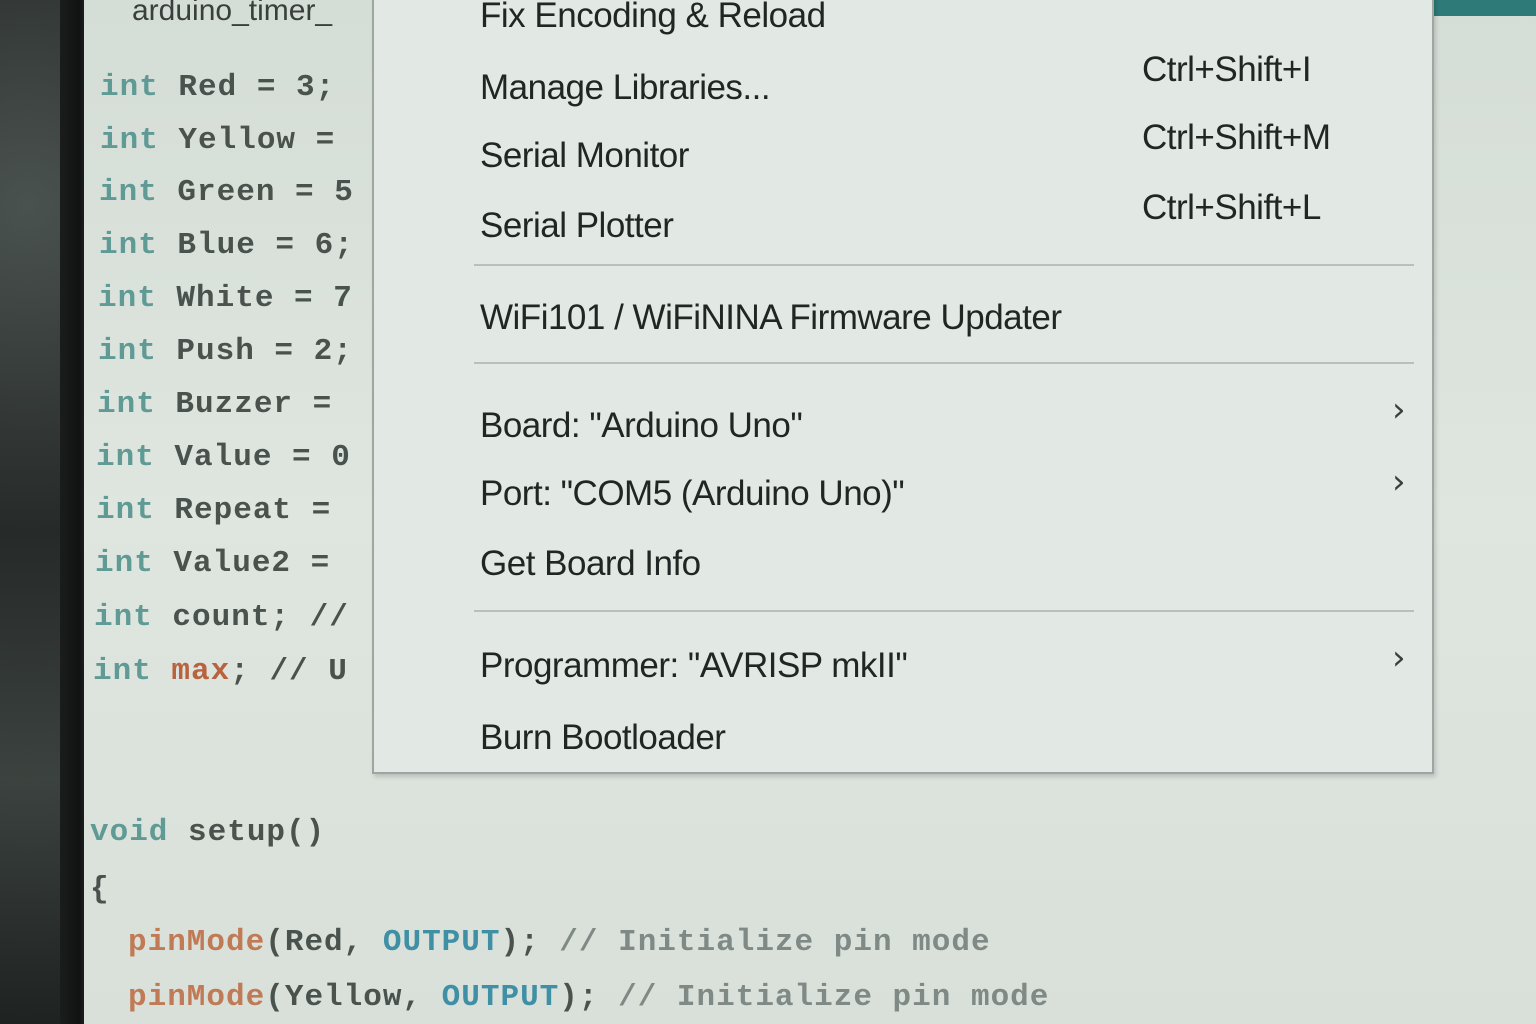  I want to click on shortcut-serial-plotter: Ctrl+Shift+L, so click(1231, 207).